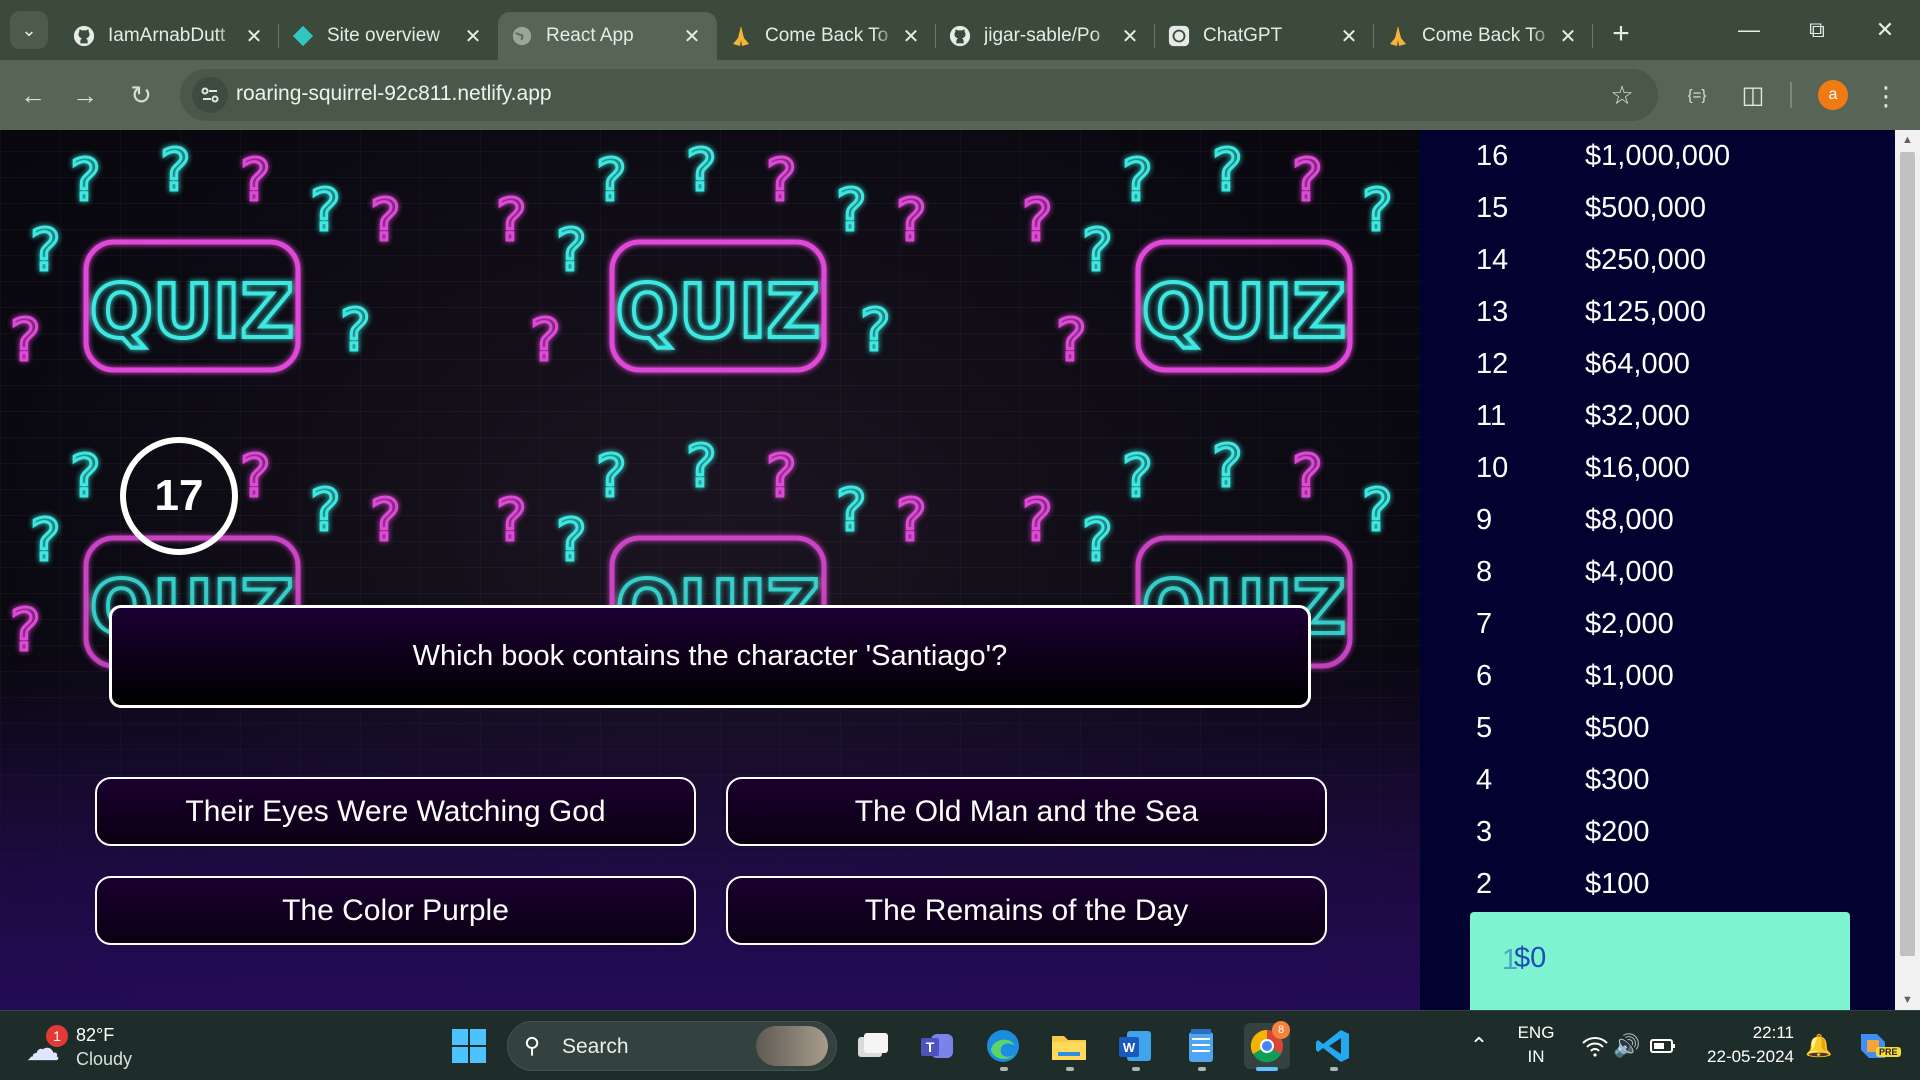 The width and height of the screenshot is (1920, 1080). I want to click on tab-5: ChatGPT ✕, so click(1264, 36).